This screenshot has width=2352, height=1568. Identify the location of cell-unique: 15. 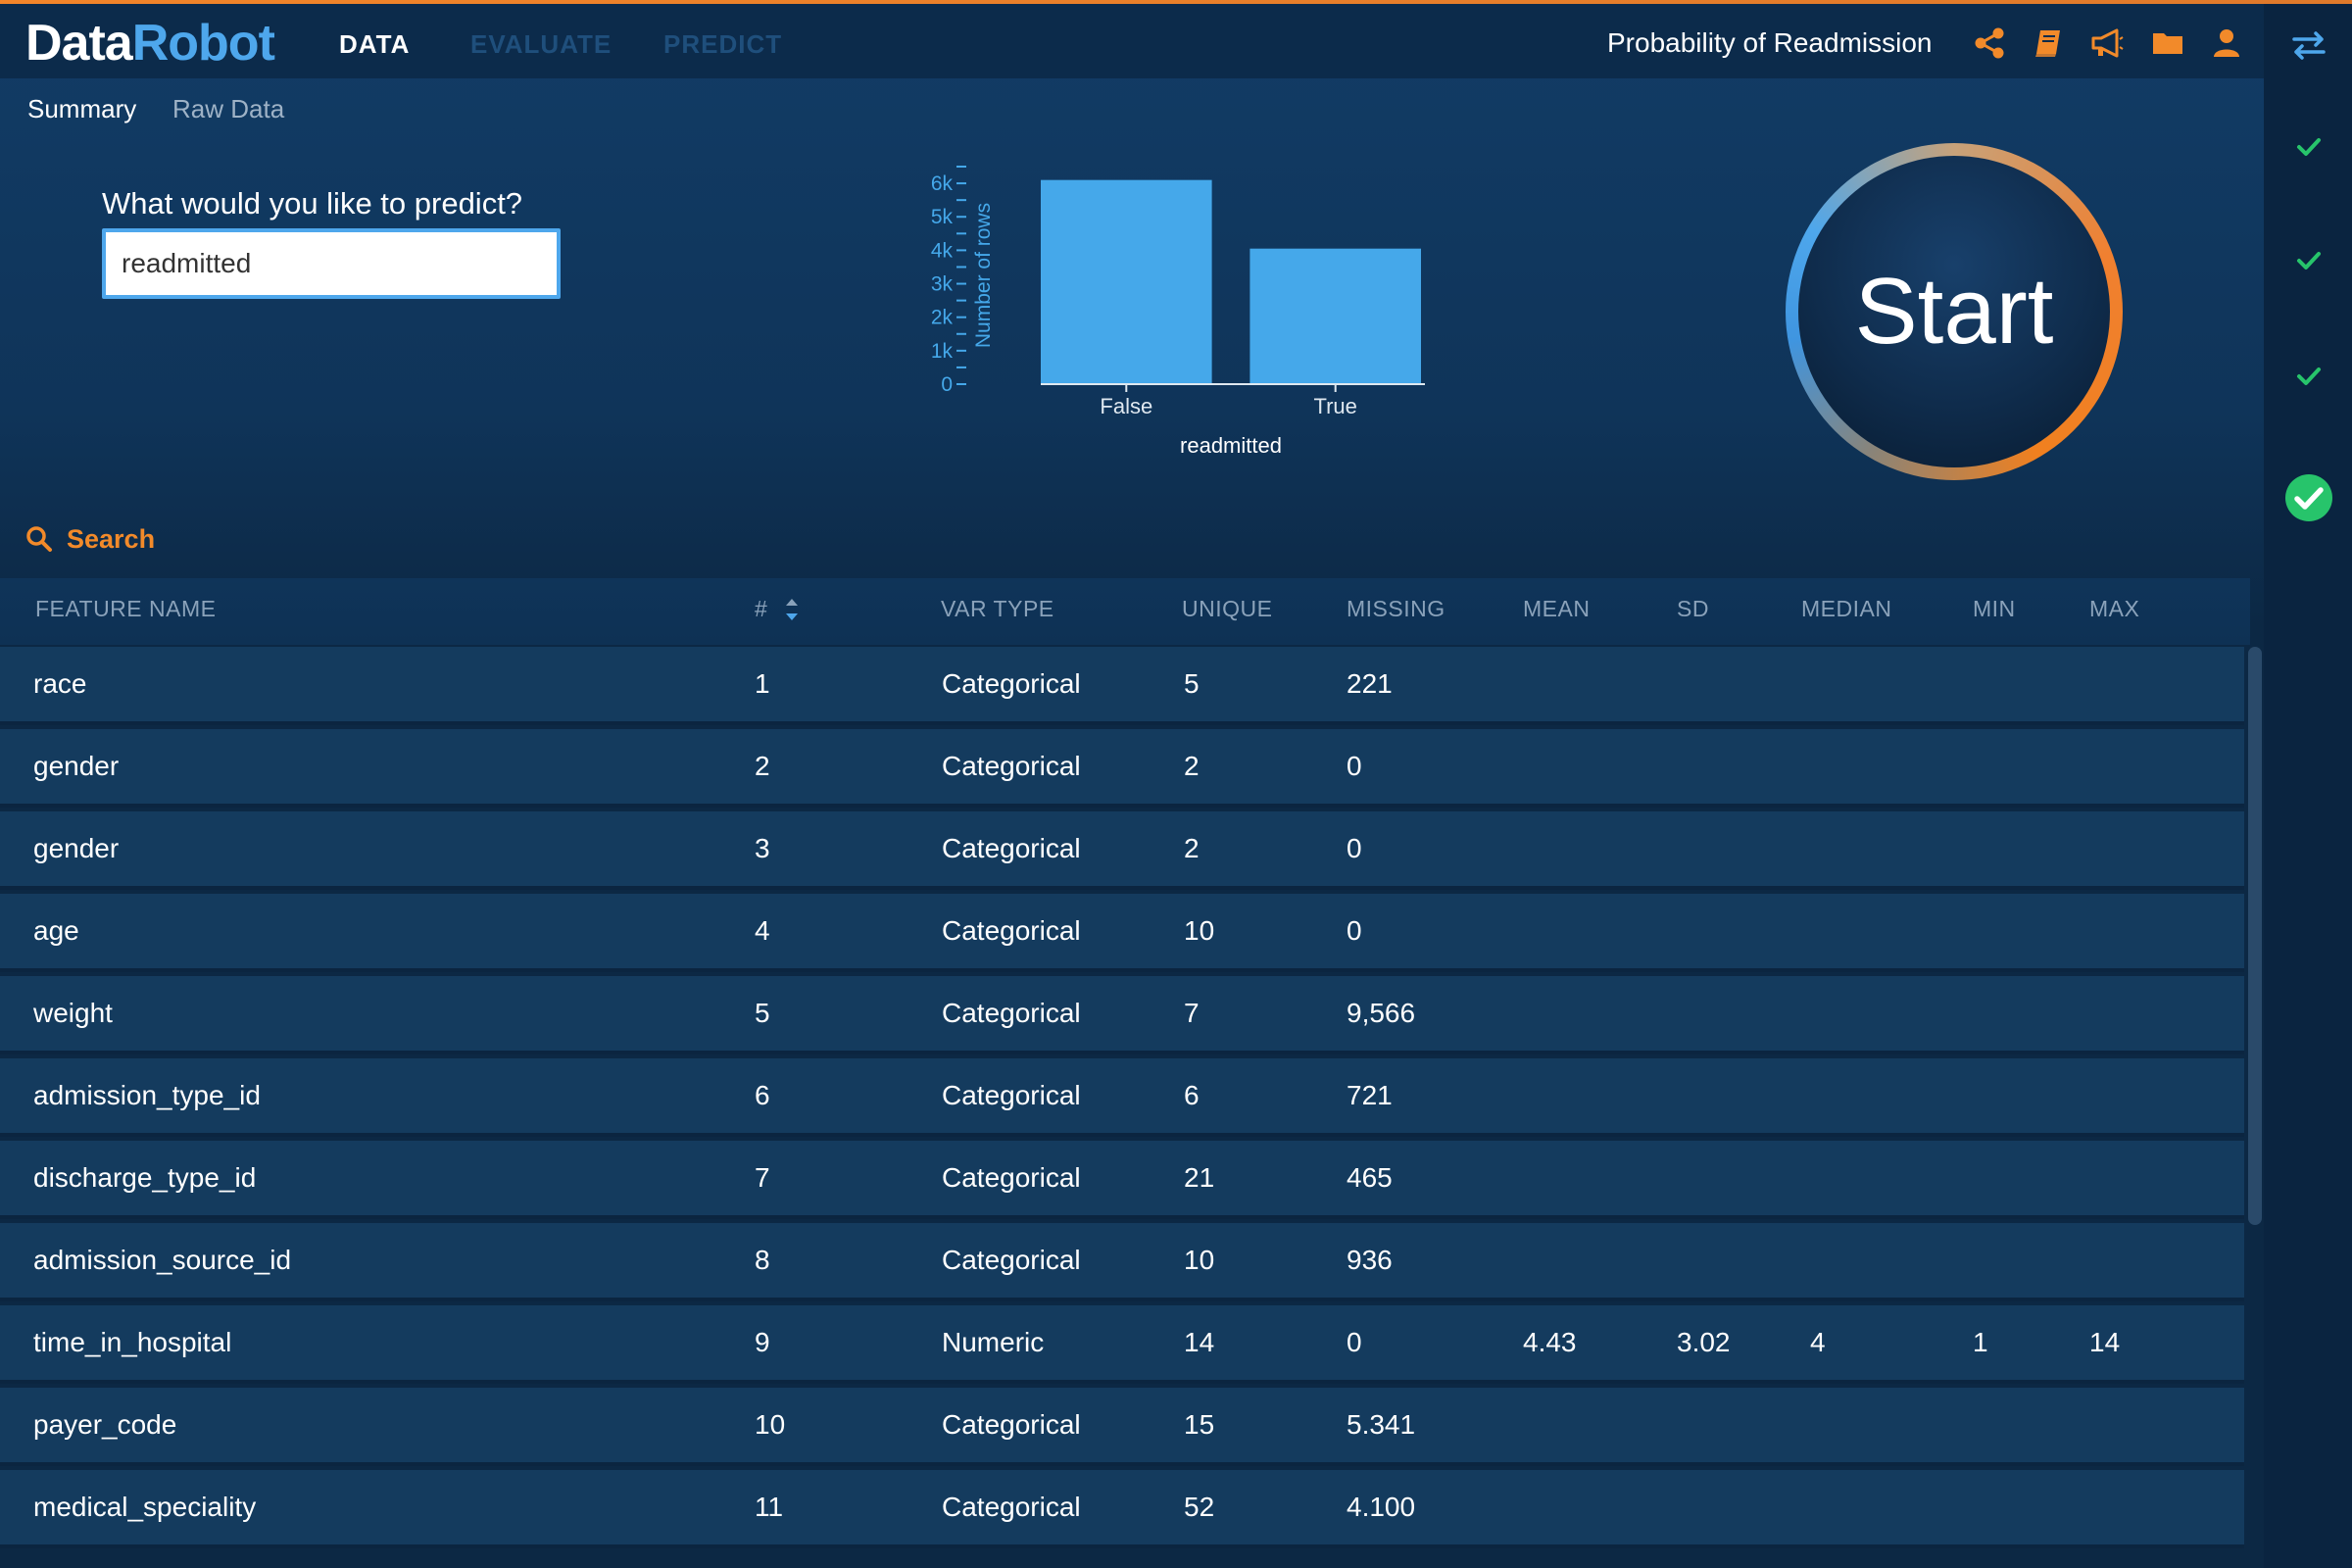
(1199, 1424).